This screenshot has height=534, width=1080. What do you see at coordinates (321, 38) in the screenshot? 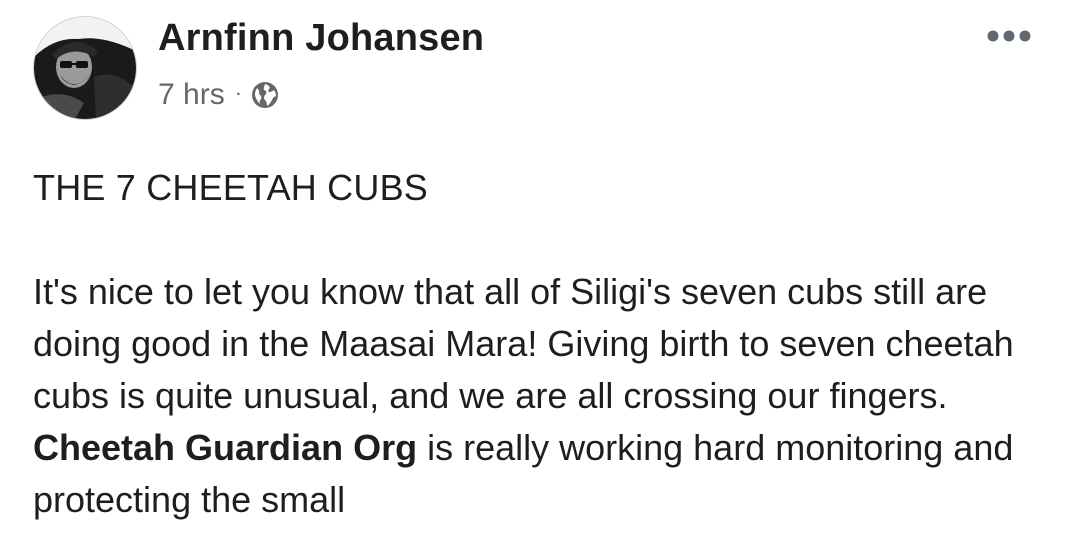
I see `author-name: Arnfinn Johansen` at bounding box center [321, 38].